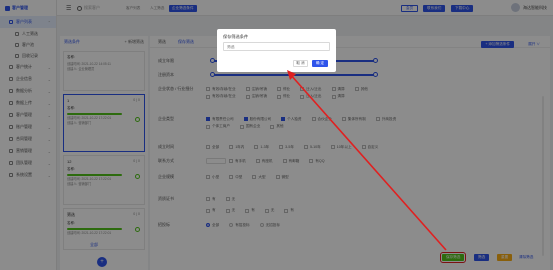 The width and height of the screenshot is (553, 270). I want to click on dialog-title: 保存筛选条件, so click(236, 36).